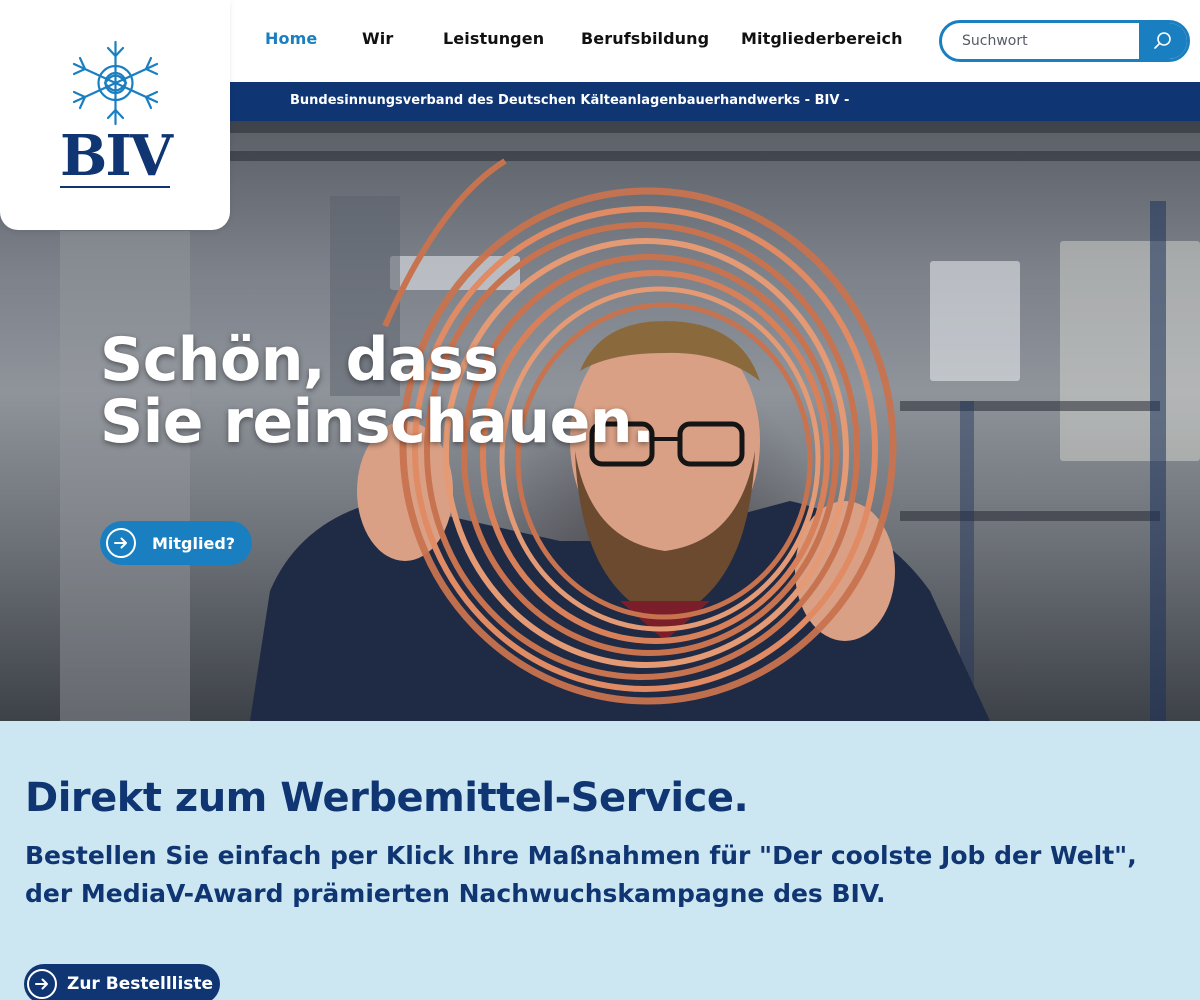  Describe the element at coordinates (115, 187) in the screenshot. I see `logo-underline` at that location.